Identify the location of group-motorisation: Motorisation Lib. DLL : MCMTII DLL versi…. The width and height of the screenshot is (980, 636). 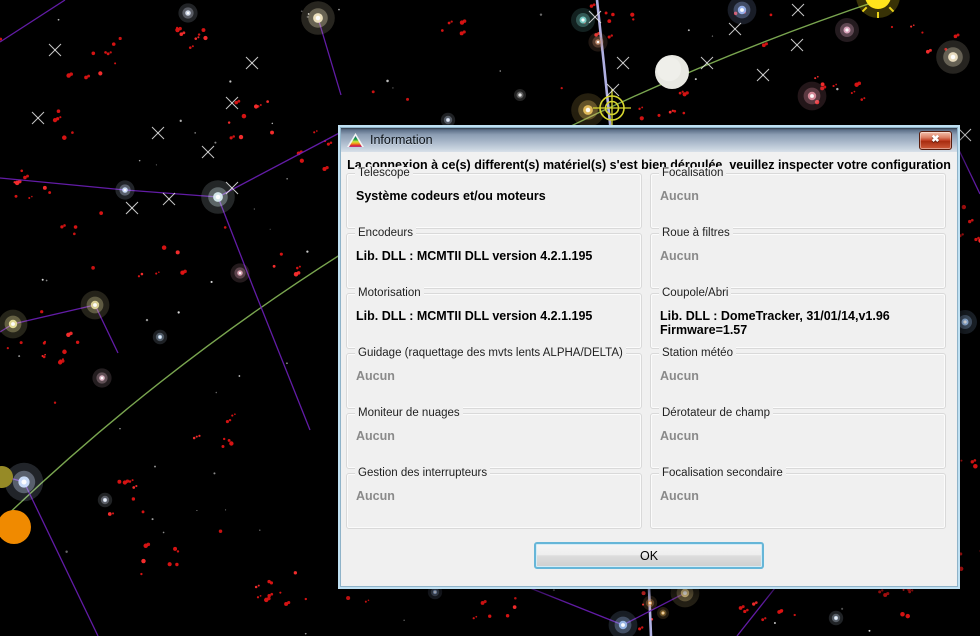
(494, 318).